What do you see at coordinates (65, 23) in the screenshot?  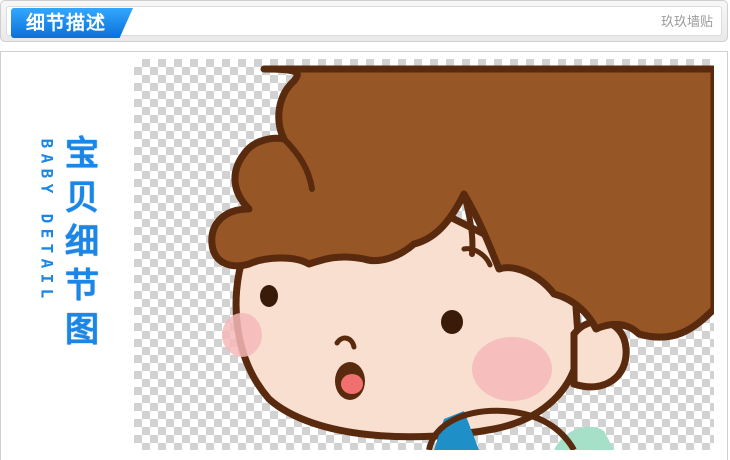 I see `section-title: 细节描述` at bounding box center [65, 23].